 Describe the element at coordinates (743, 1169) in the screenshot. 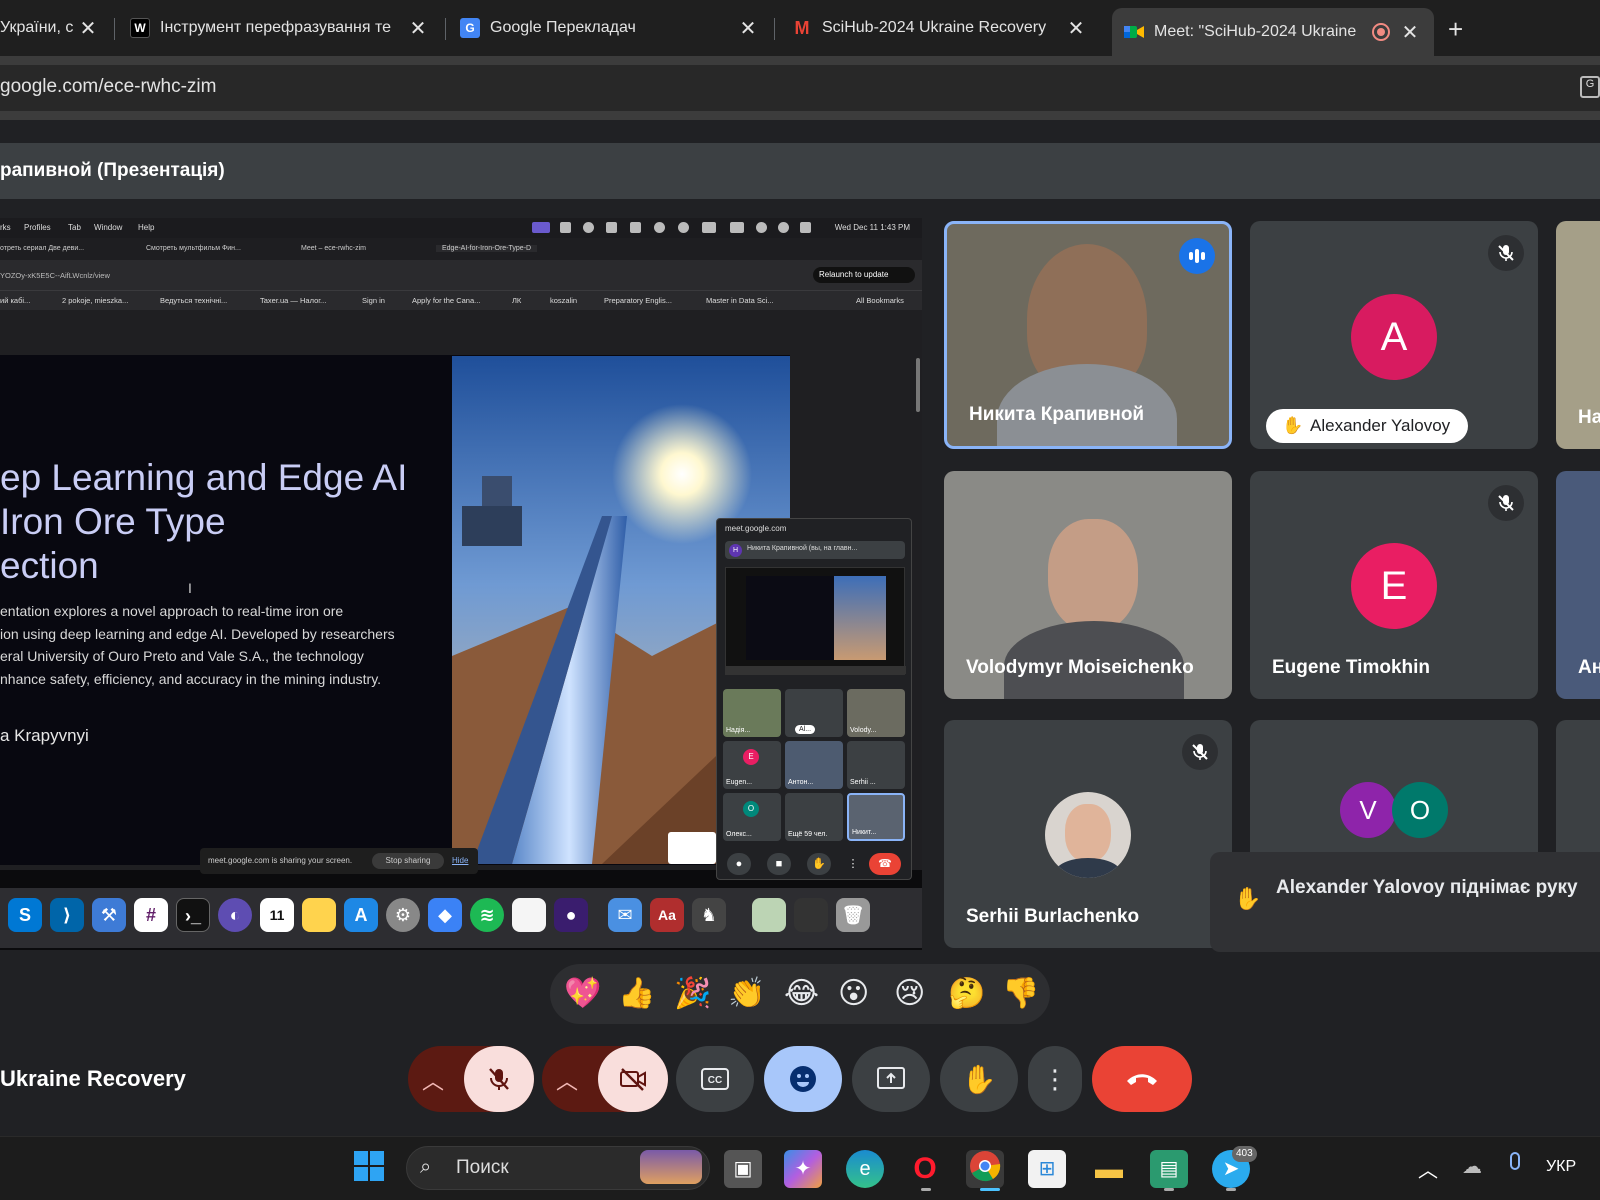

I see `task-view-icon: ▣` at that location.